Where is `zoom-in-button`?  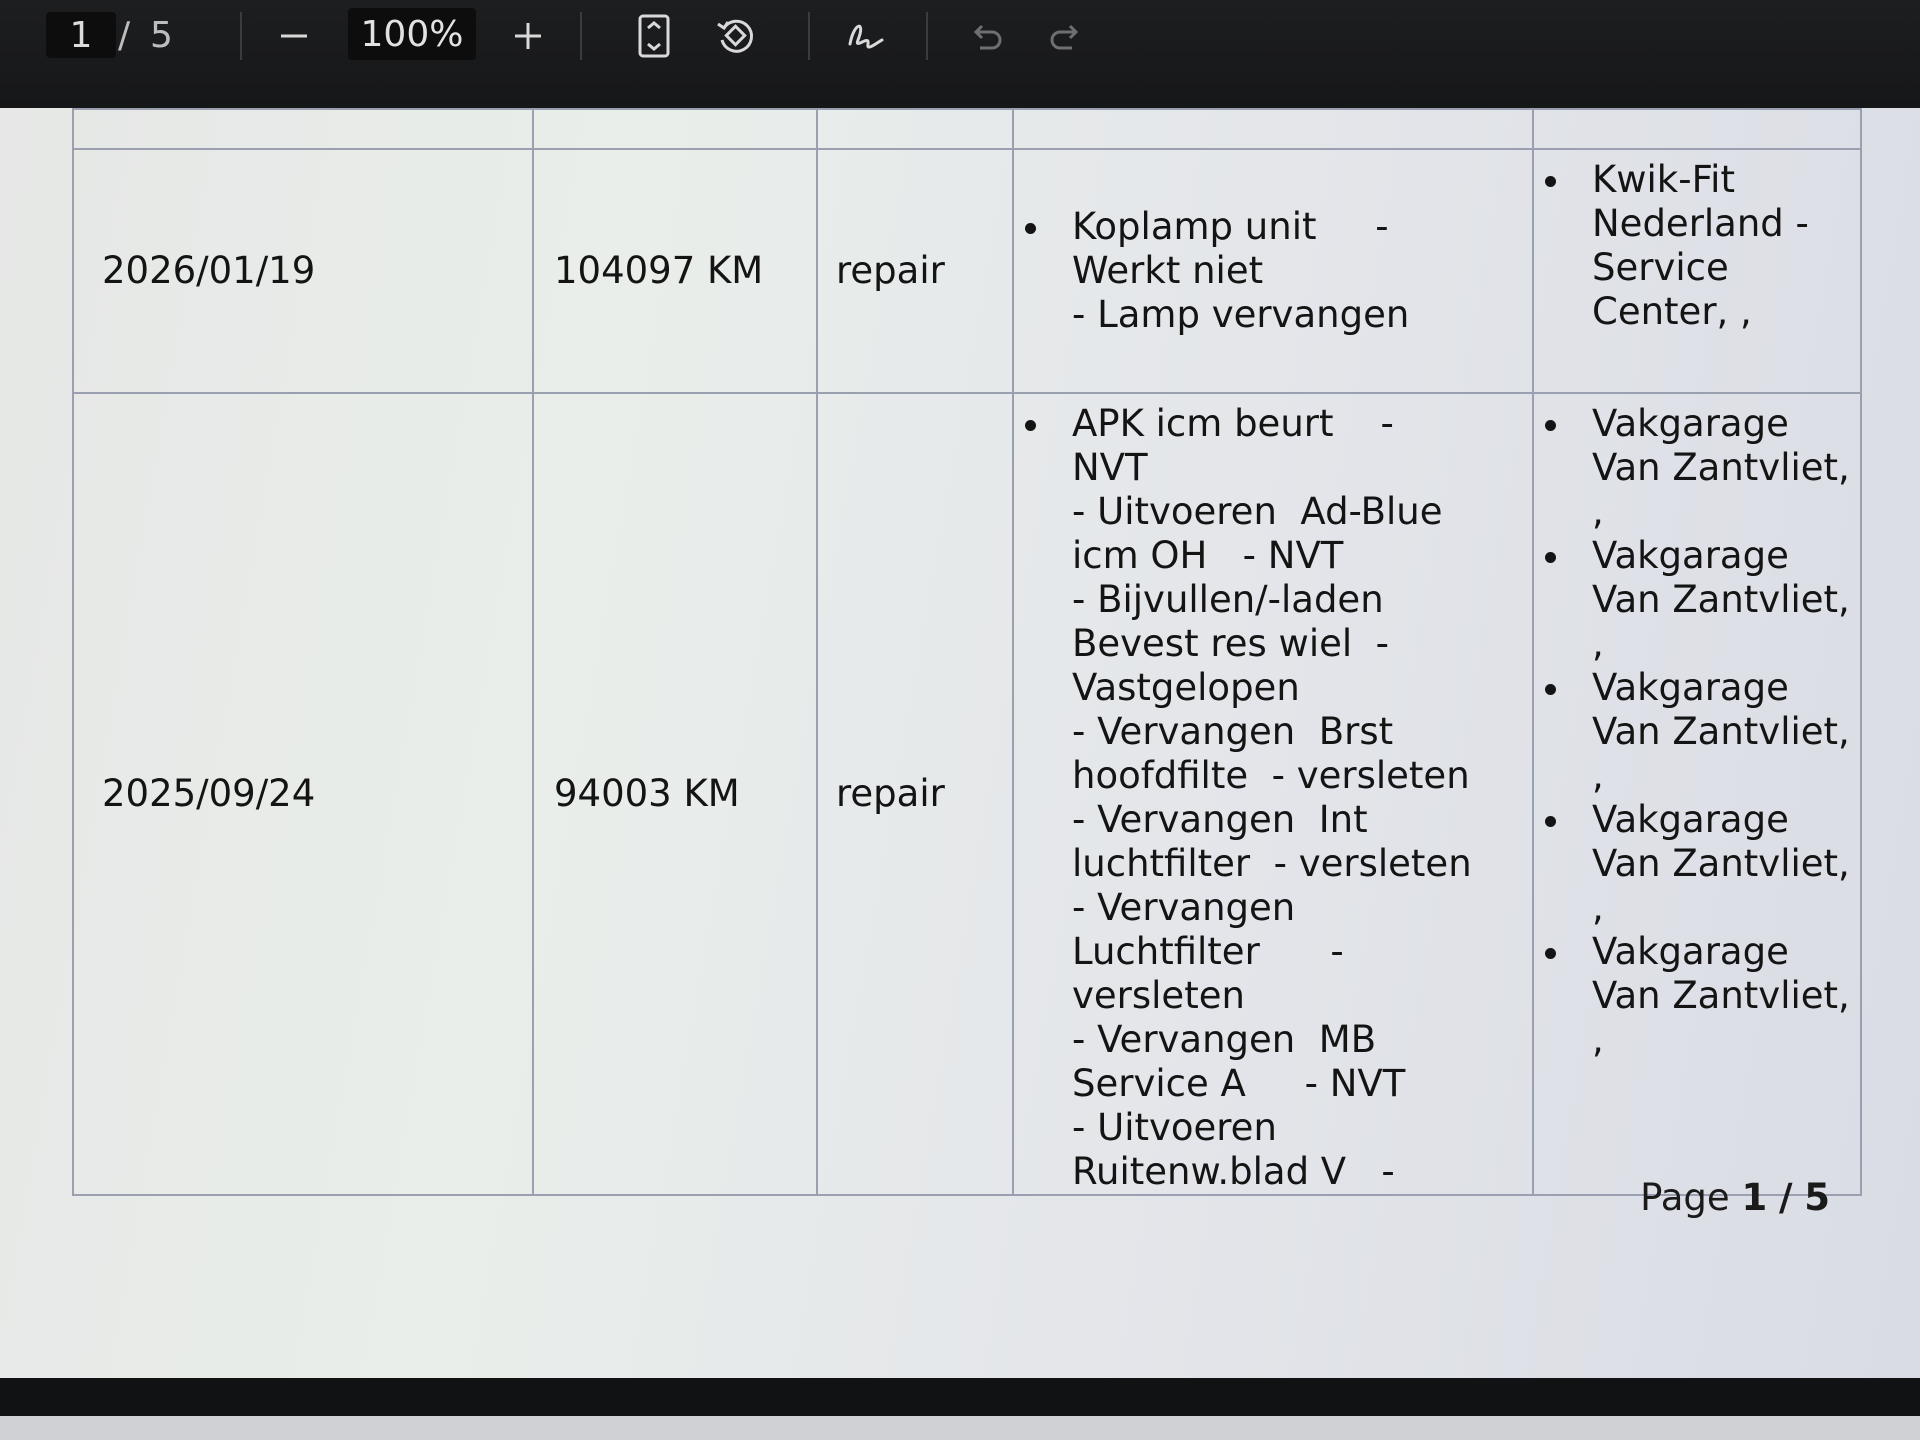
zoom-in-button is located at coordinates (528, 36).